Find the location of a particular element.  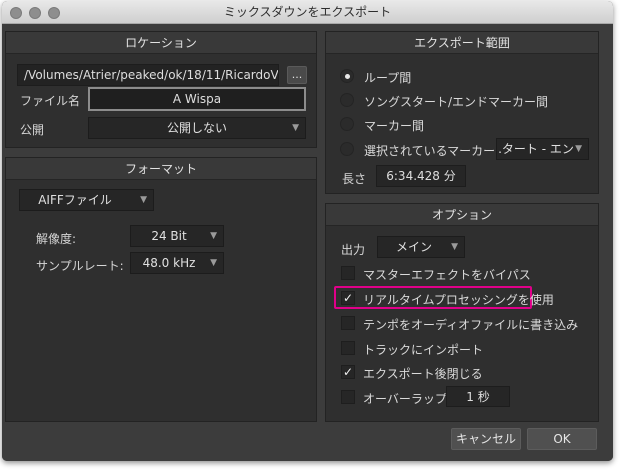

publish-label: 公開 is located at coordinates (32, 130).